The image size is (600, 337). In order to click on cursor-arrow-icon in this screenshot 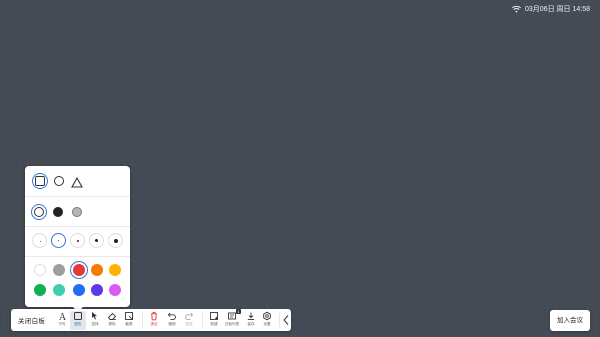, I will do `click(95, 316)`.